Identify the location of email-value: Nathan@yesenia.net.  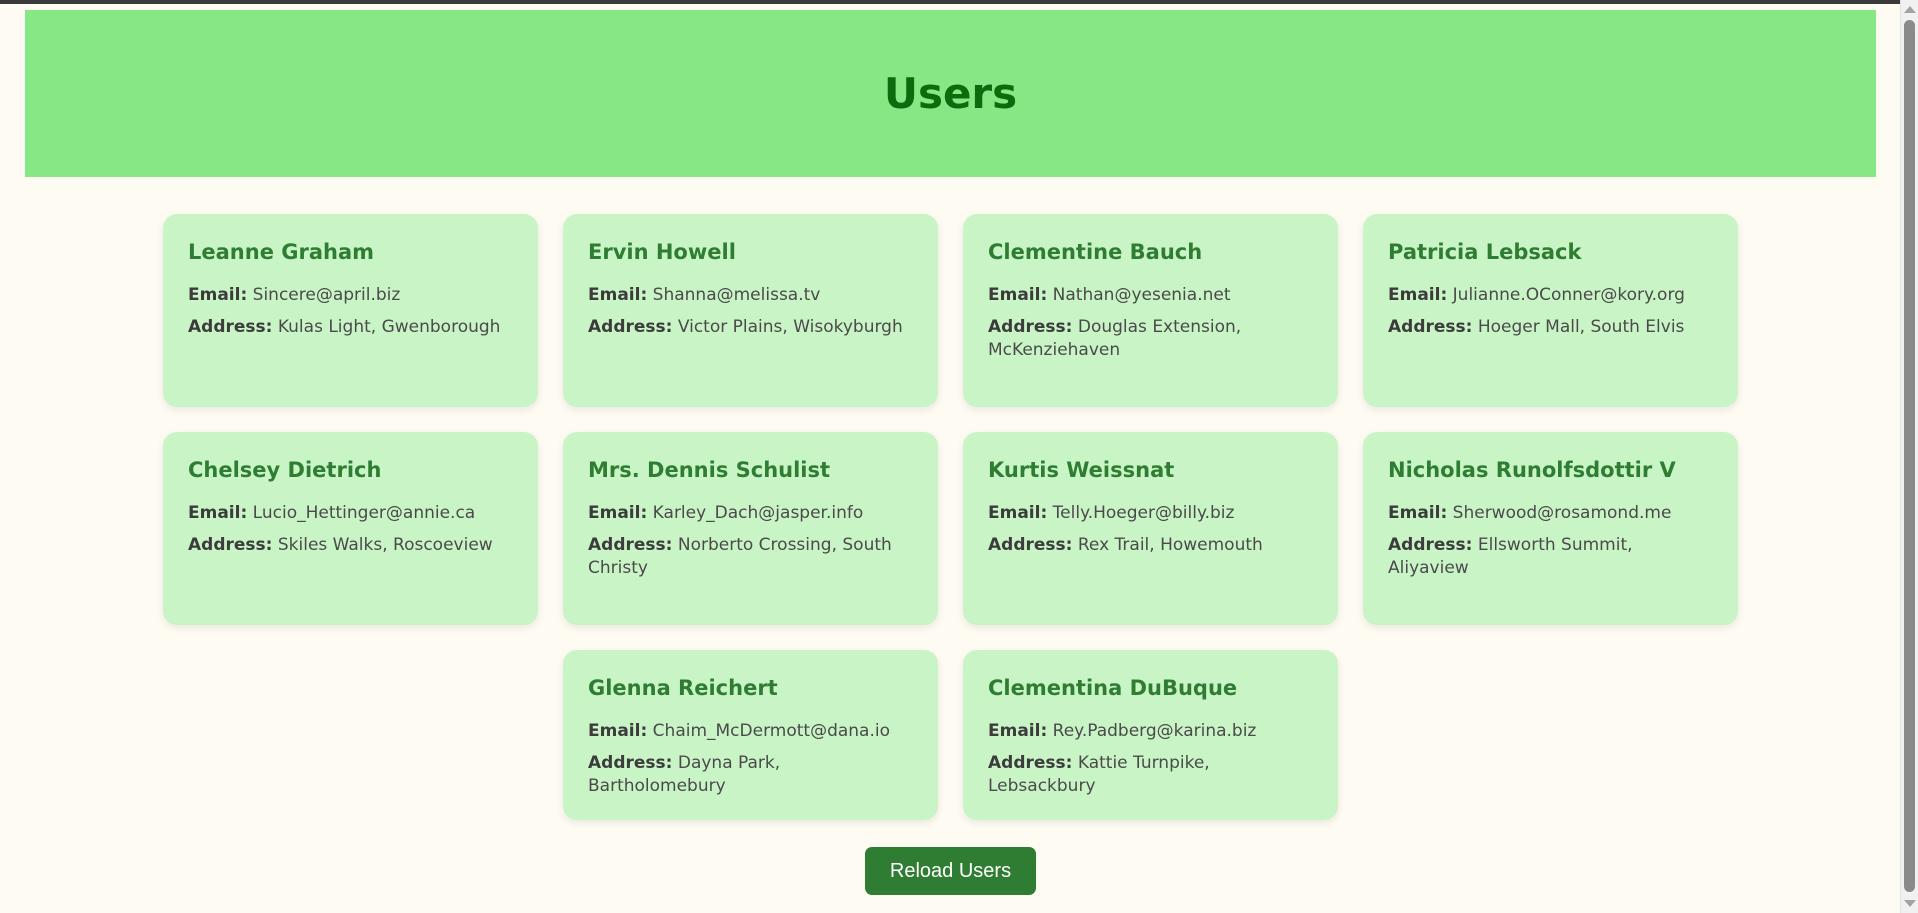
(1141, 295).